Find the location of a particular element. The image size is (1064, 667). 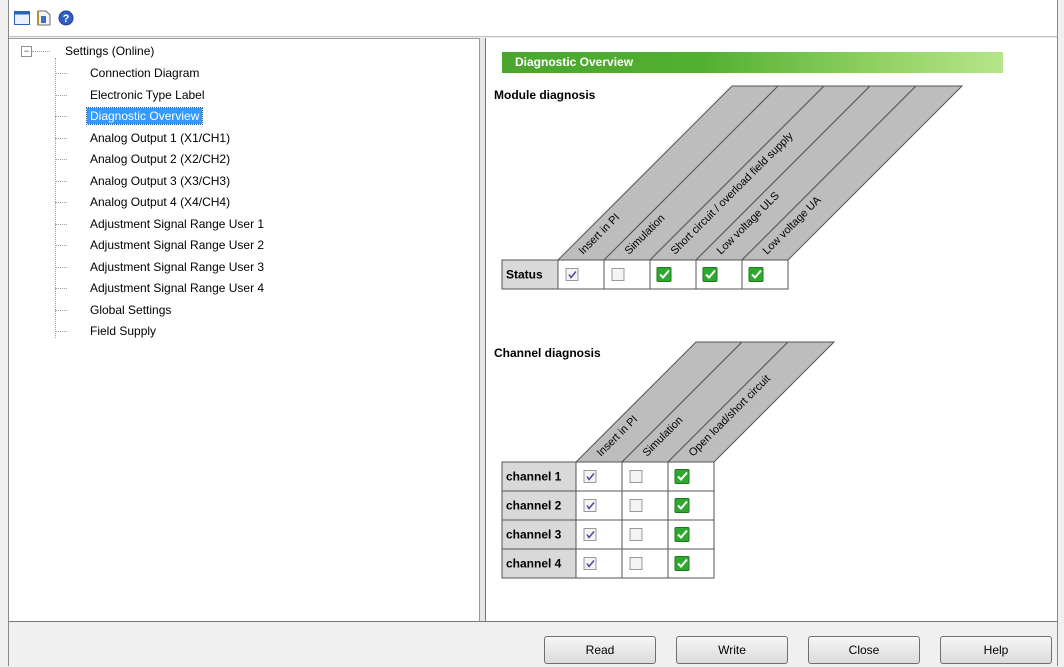

tree-item-label: Field Supply is located at coordinates (123, 331).